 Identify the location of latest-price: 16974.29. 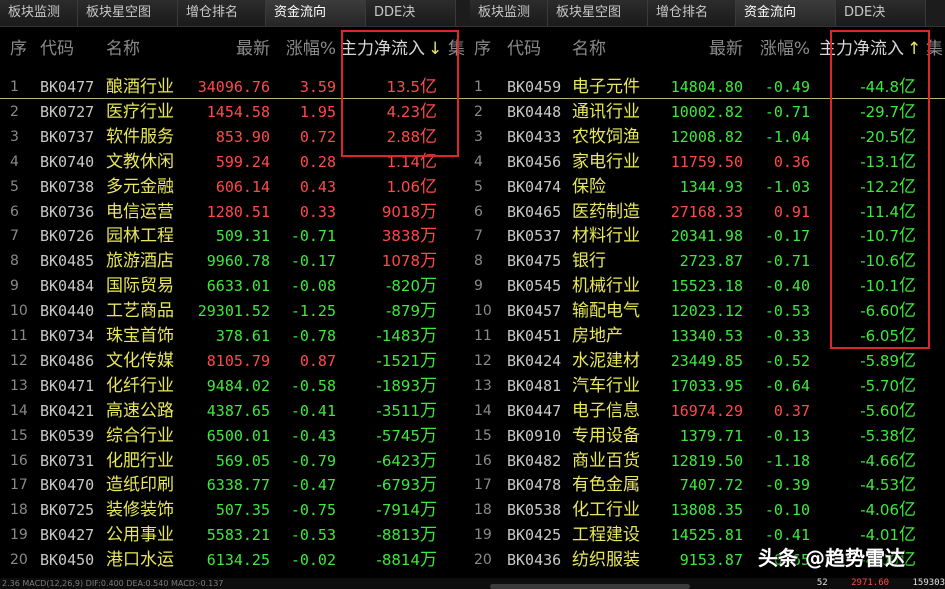
(706, 410).